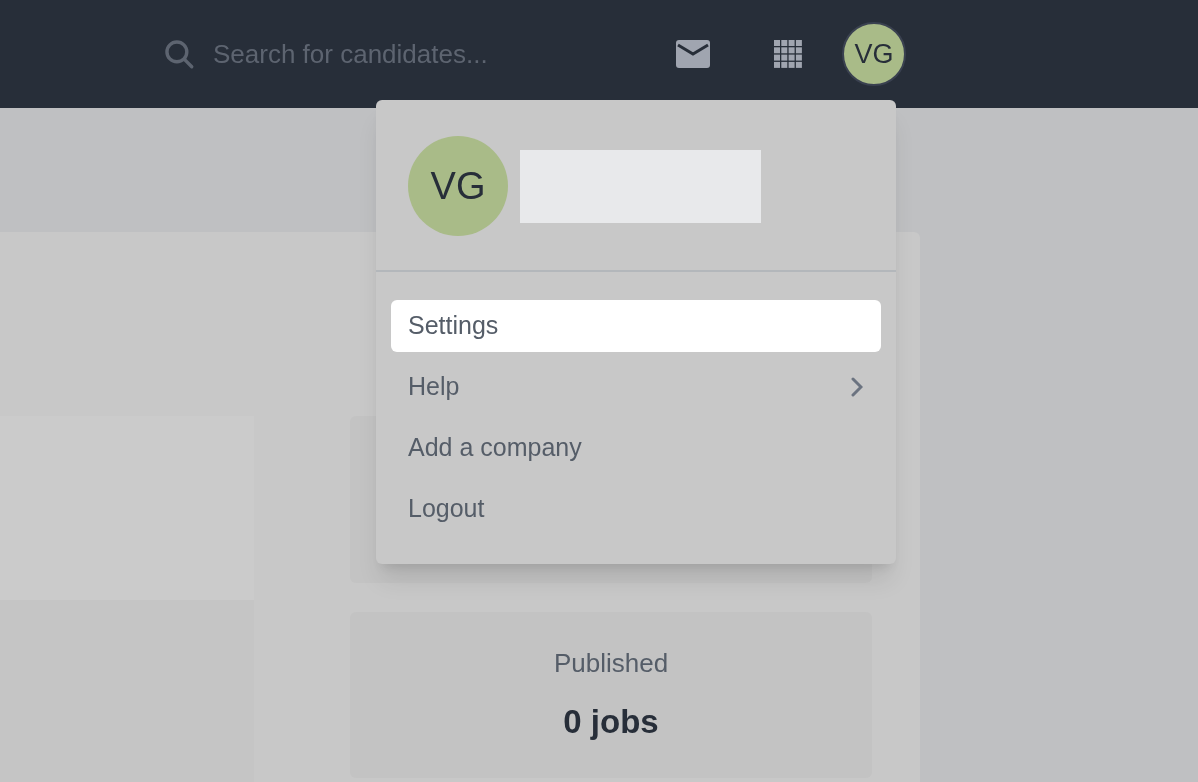  I want to click on mail-icon, so click(693, 54).